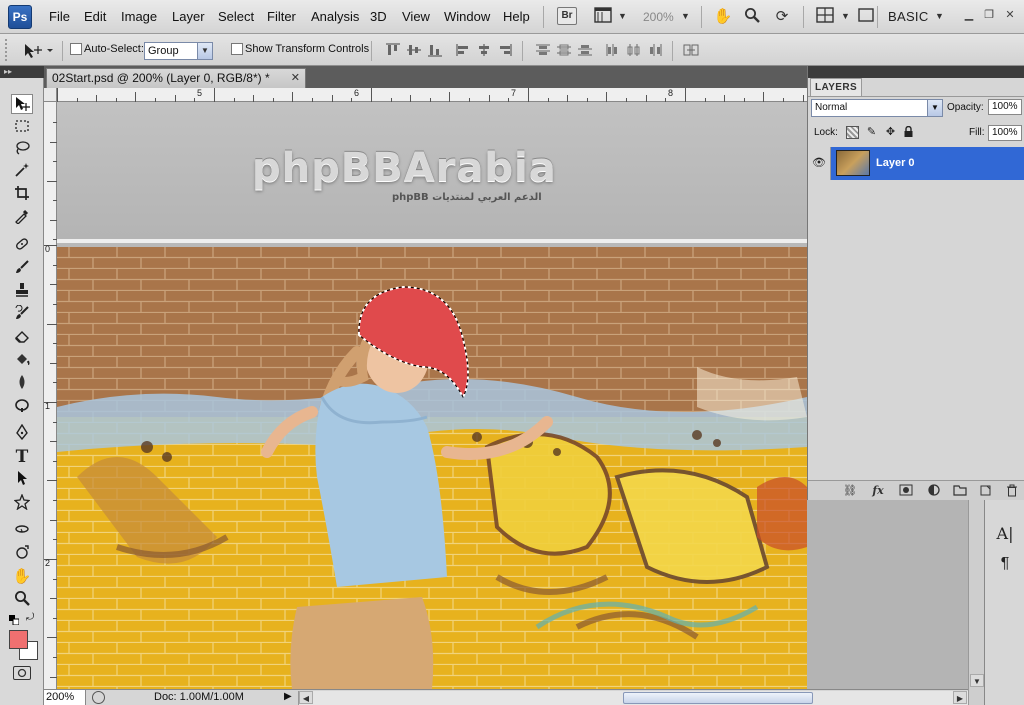 The image size is (1024, 705). What do you see at coordinates (463, 50) in the screenshot?
I see `align-left-edges-icon` at bounding box center [463, 50].